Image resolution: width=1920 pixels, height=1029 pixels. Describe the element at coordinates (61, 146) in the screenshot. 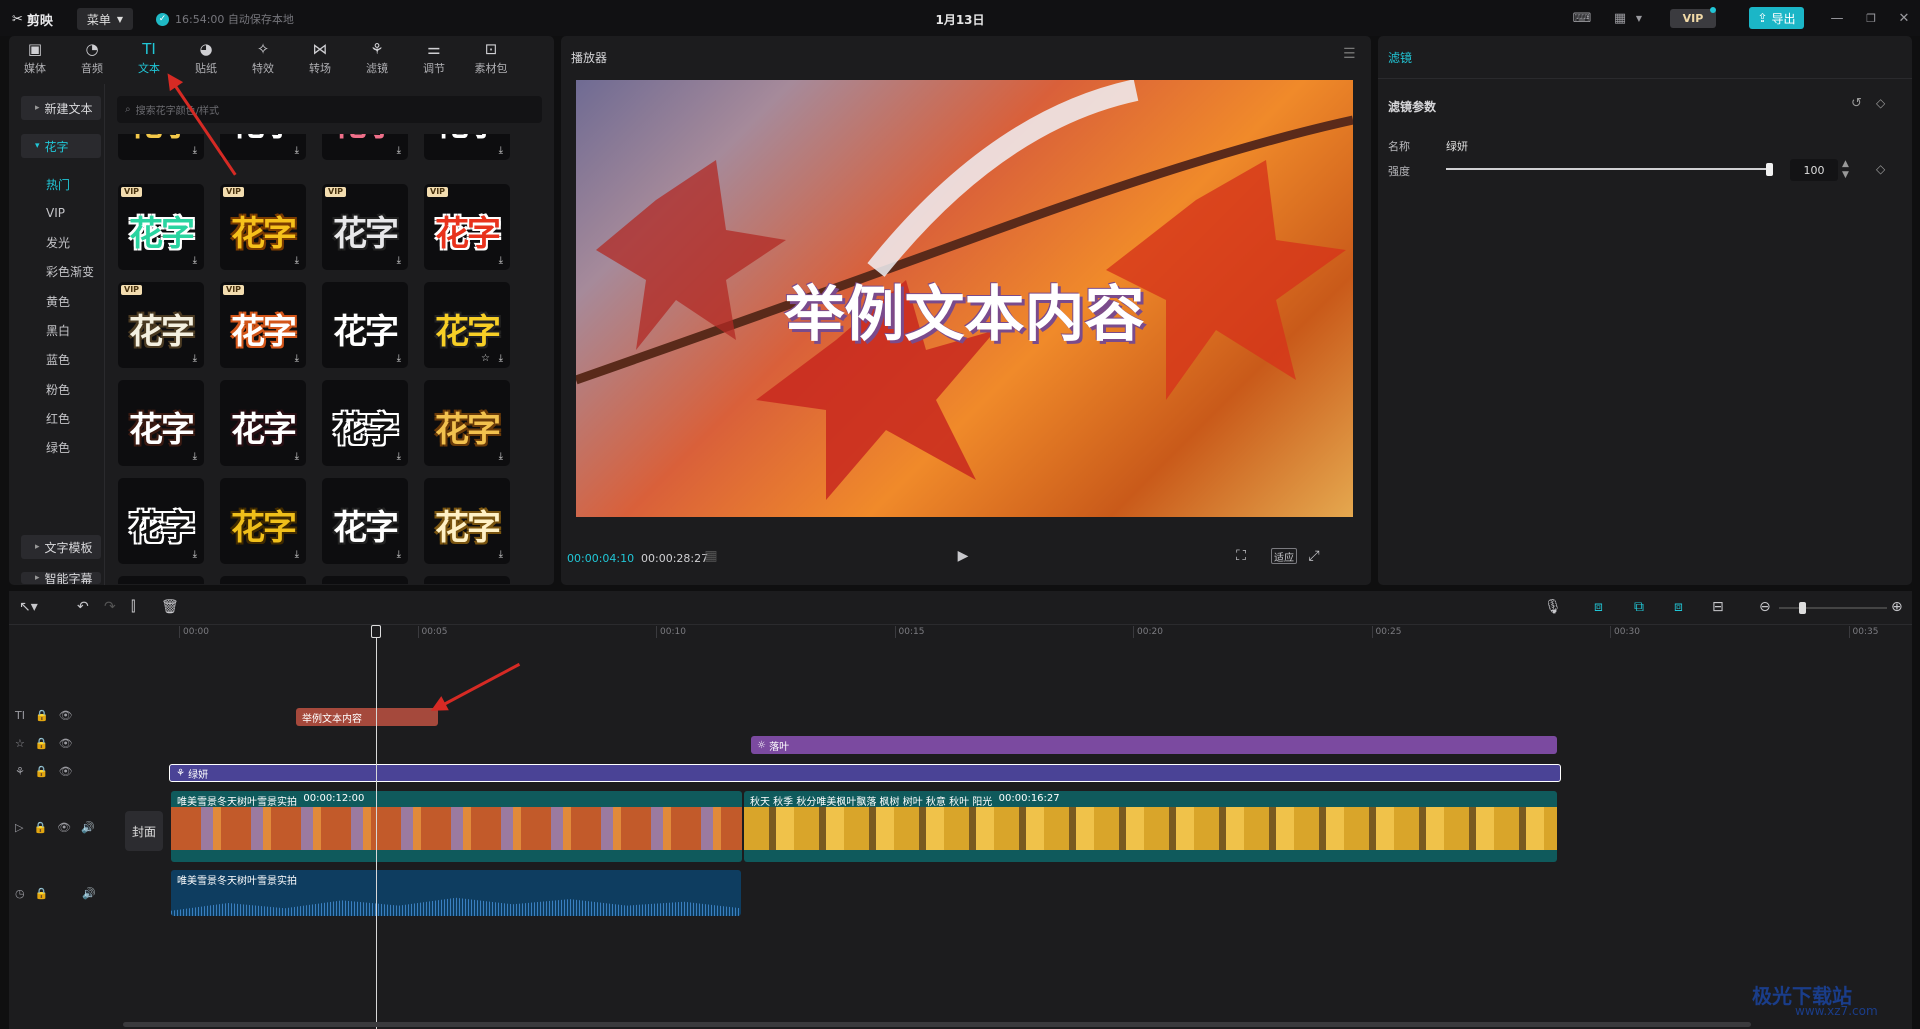

I see `sidebar-huazi: 花字` at that location.